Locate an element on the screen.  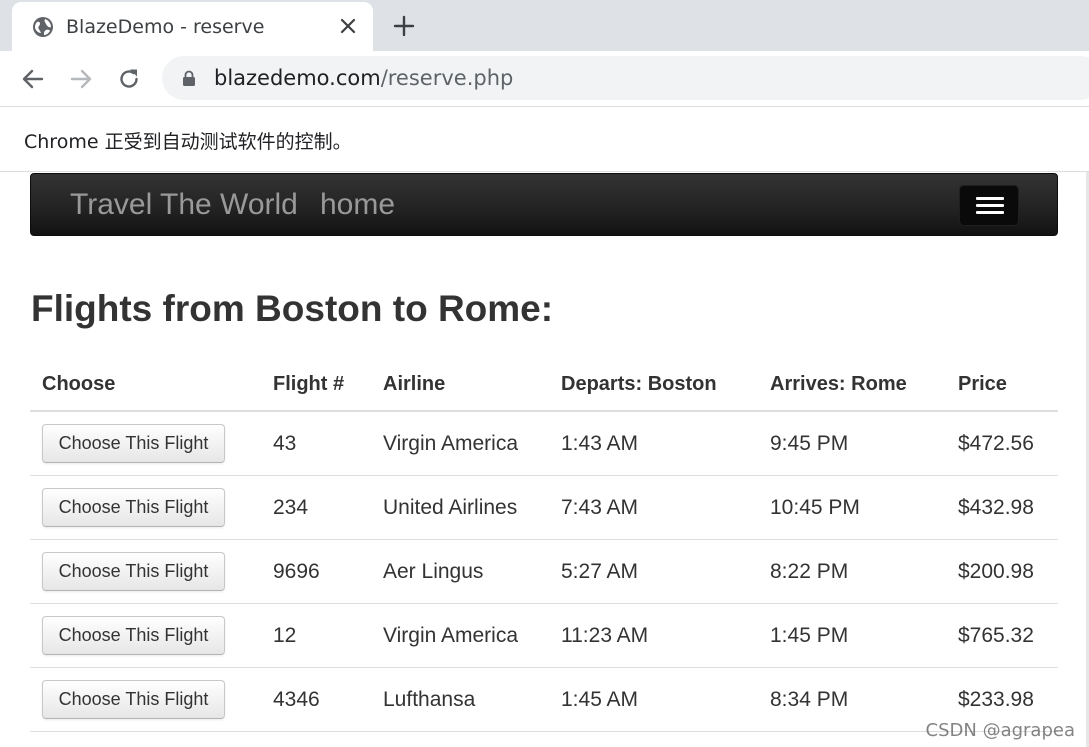
globe-icon is located at coordinates (43, 27).